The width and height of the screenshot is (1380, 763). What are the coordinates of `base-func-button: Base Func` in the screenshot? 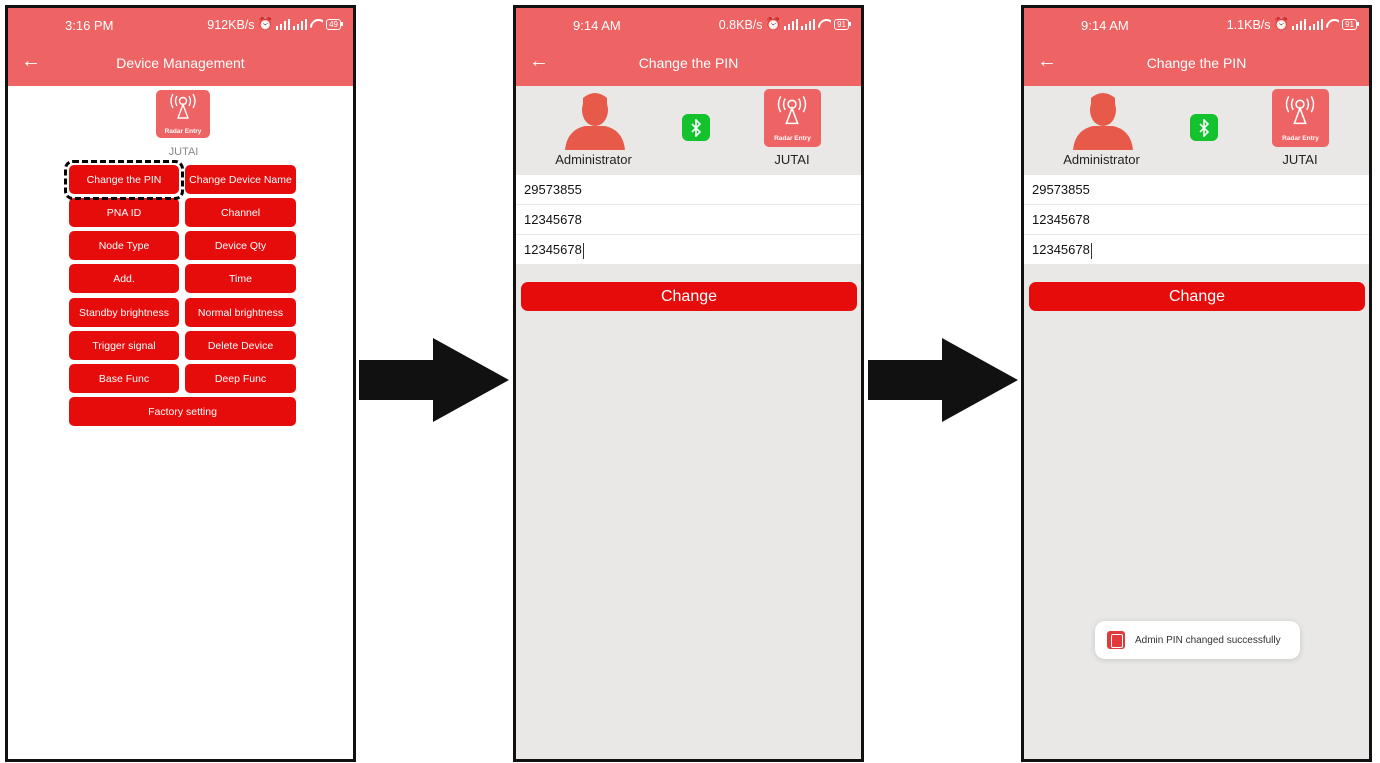 It's located at (124, 378).